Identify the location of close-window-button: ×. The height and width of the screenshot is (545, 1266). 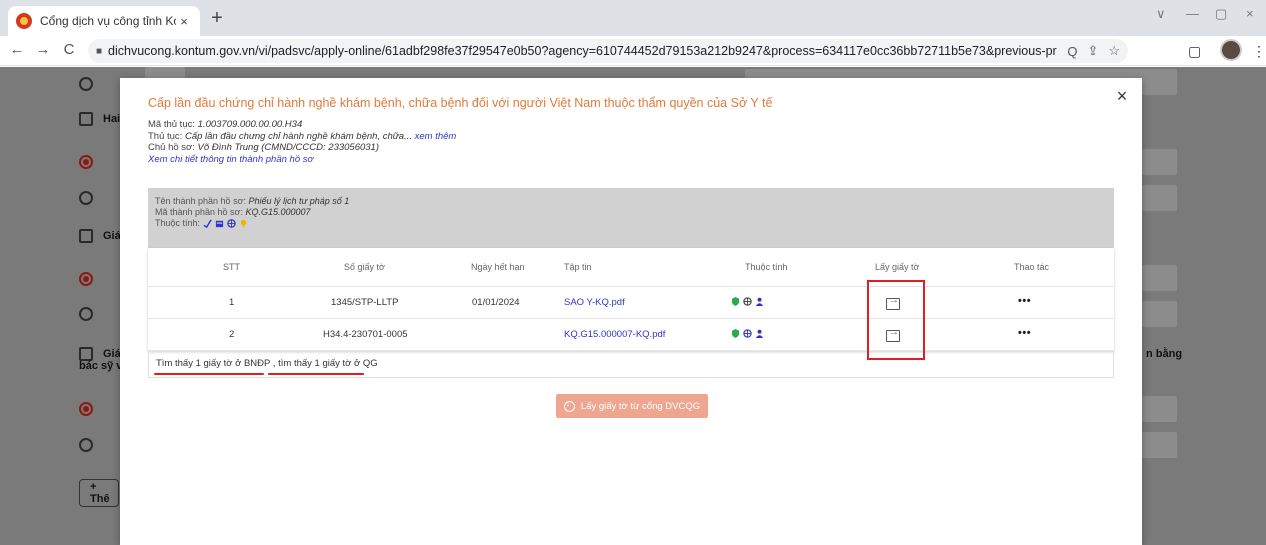
(1250, 13).